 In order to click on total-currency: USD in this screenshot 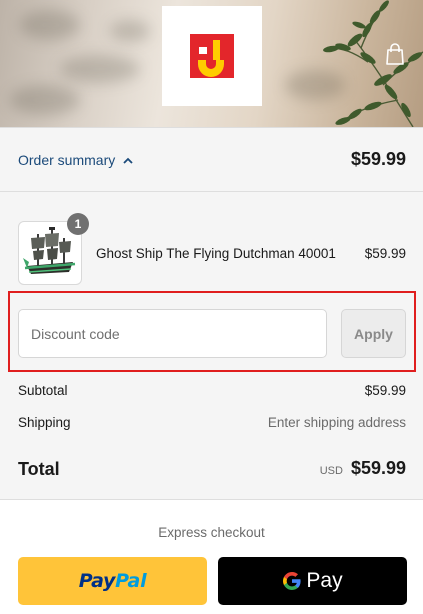, I will do `click(331, 471)`.